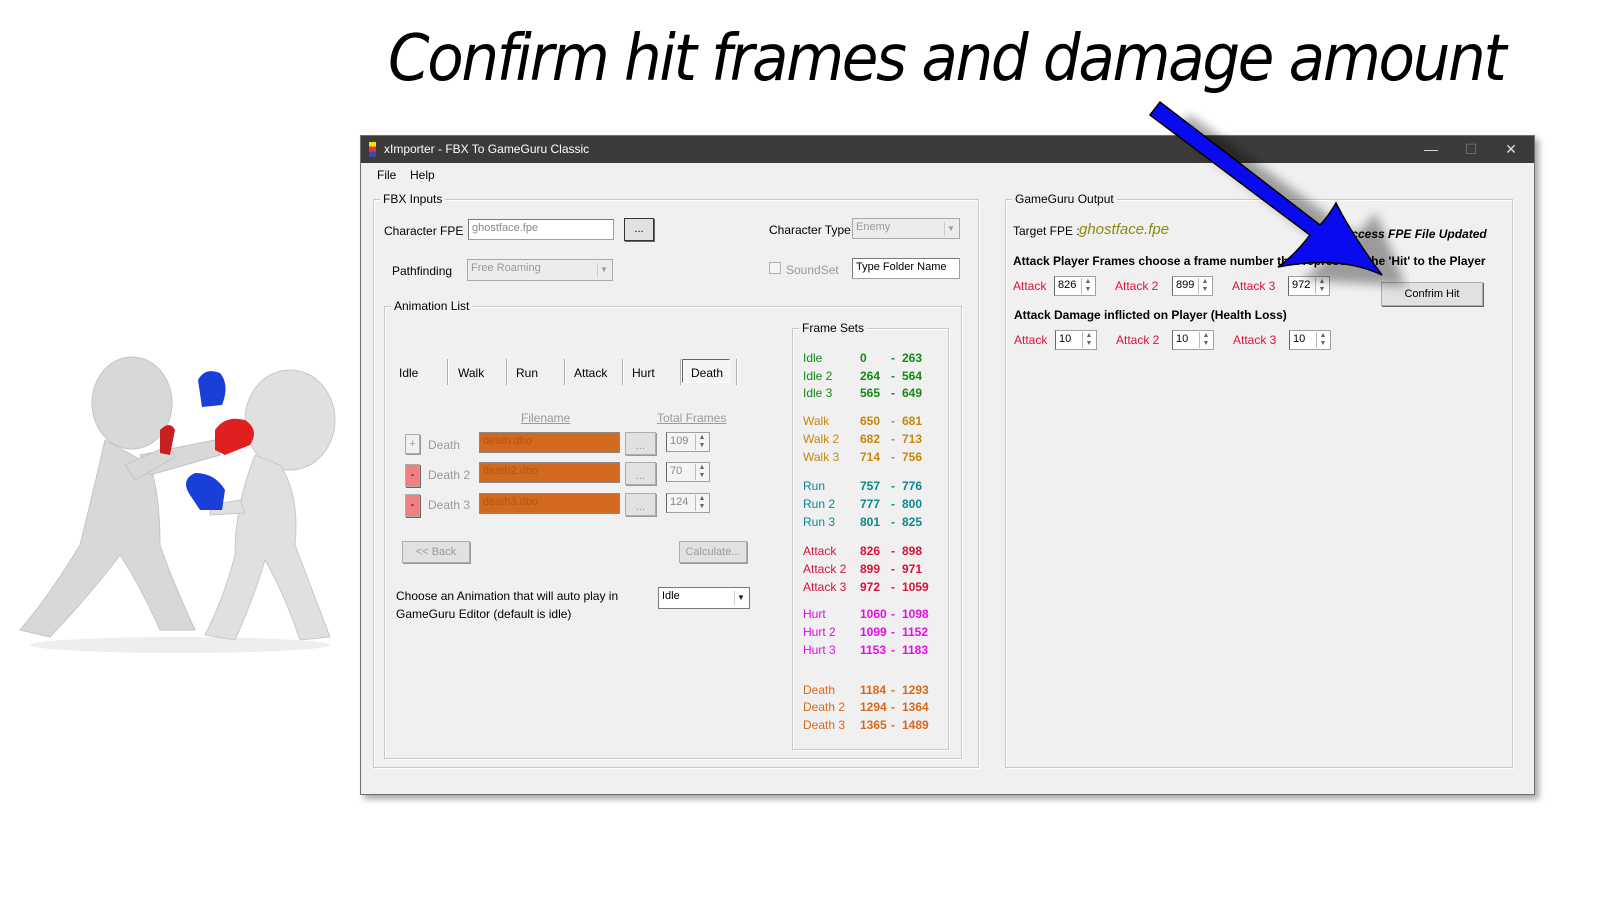 The height and width of the screenshot is (900, 1600). I want to click on frame-set-row: Death 2 1294-1364, so click(873, 708).